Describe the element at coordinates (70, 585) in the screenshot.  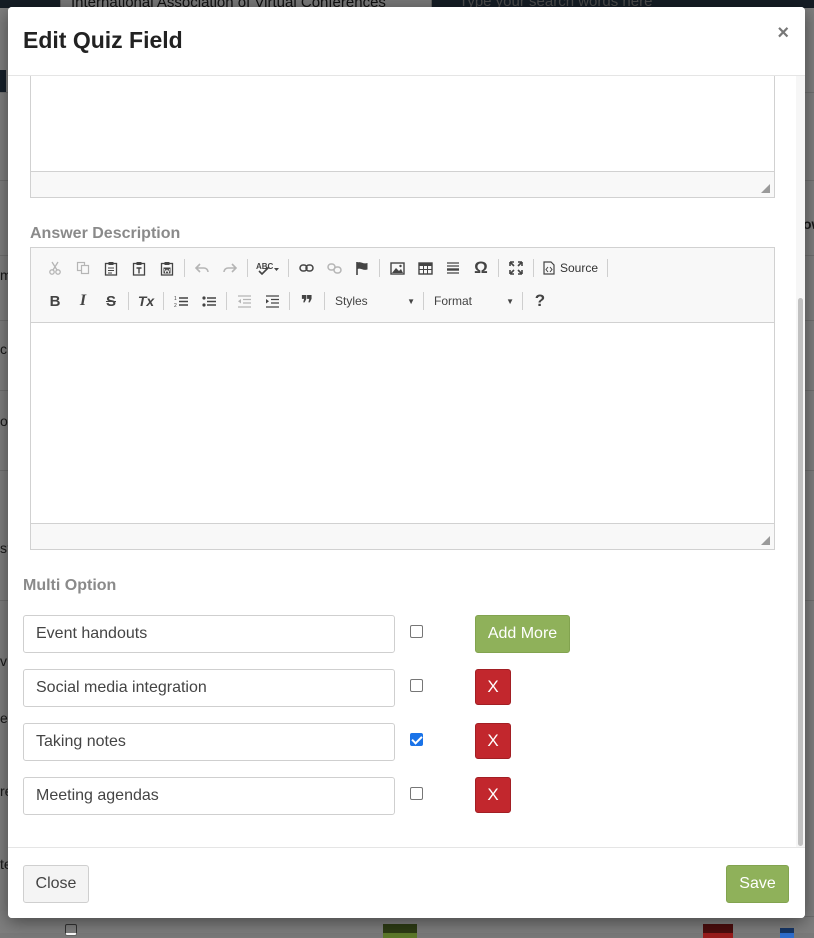
I see `multi-option-label: Multi Option` at that location.